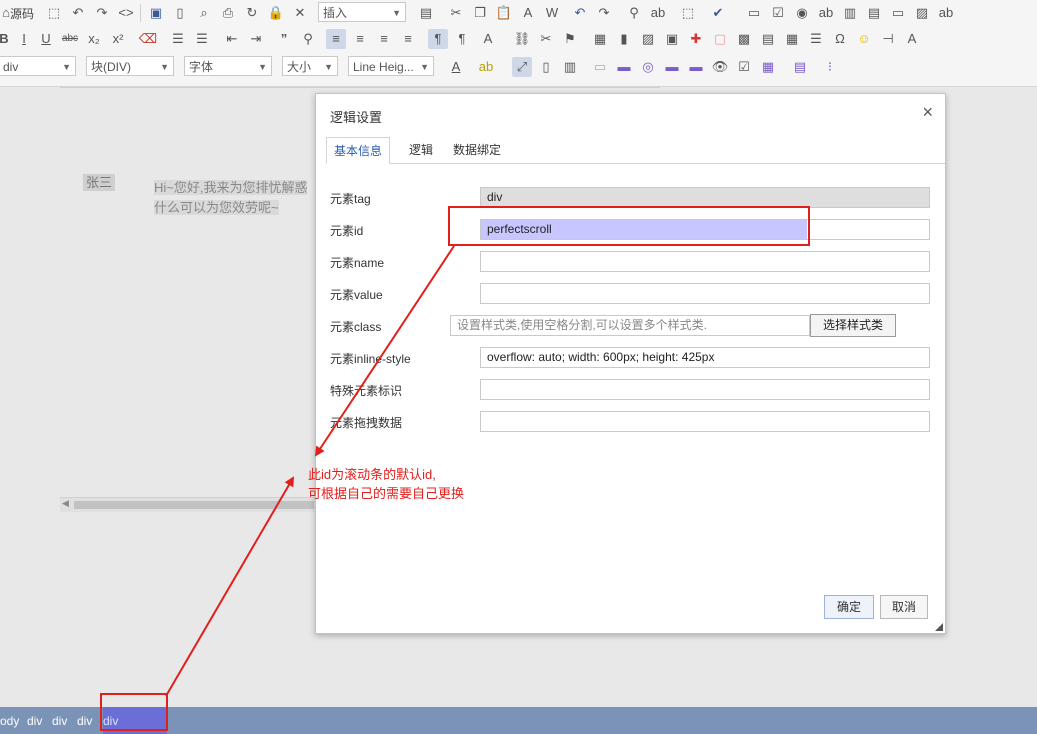 The width and height of the screenshot is (1037, 734). I want to click on underline-icon: U, so click(46, 39).